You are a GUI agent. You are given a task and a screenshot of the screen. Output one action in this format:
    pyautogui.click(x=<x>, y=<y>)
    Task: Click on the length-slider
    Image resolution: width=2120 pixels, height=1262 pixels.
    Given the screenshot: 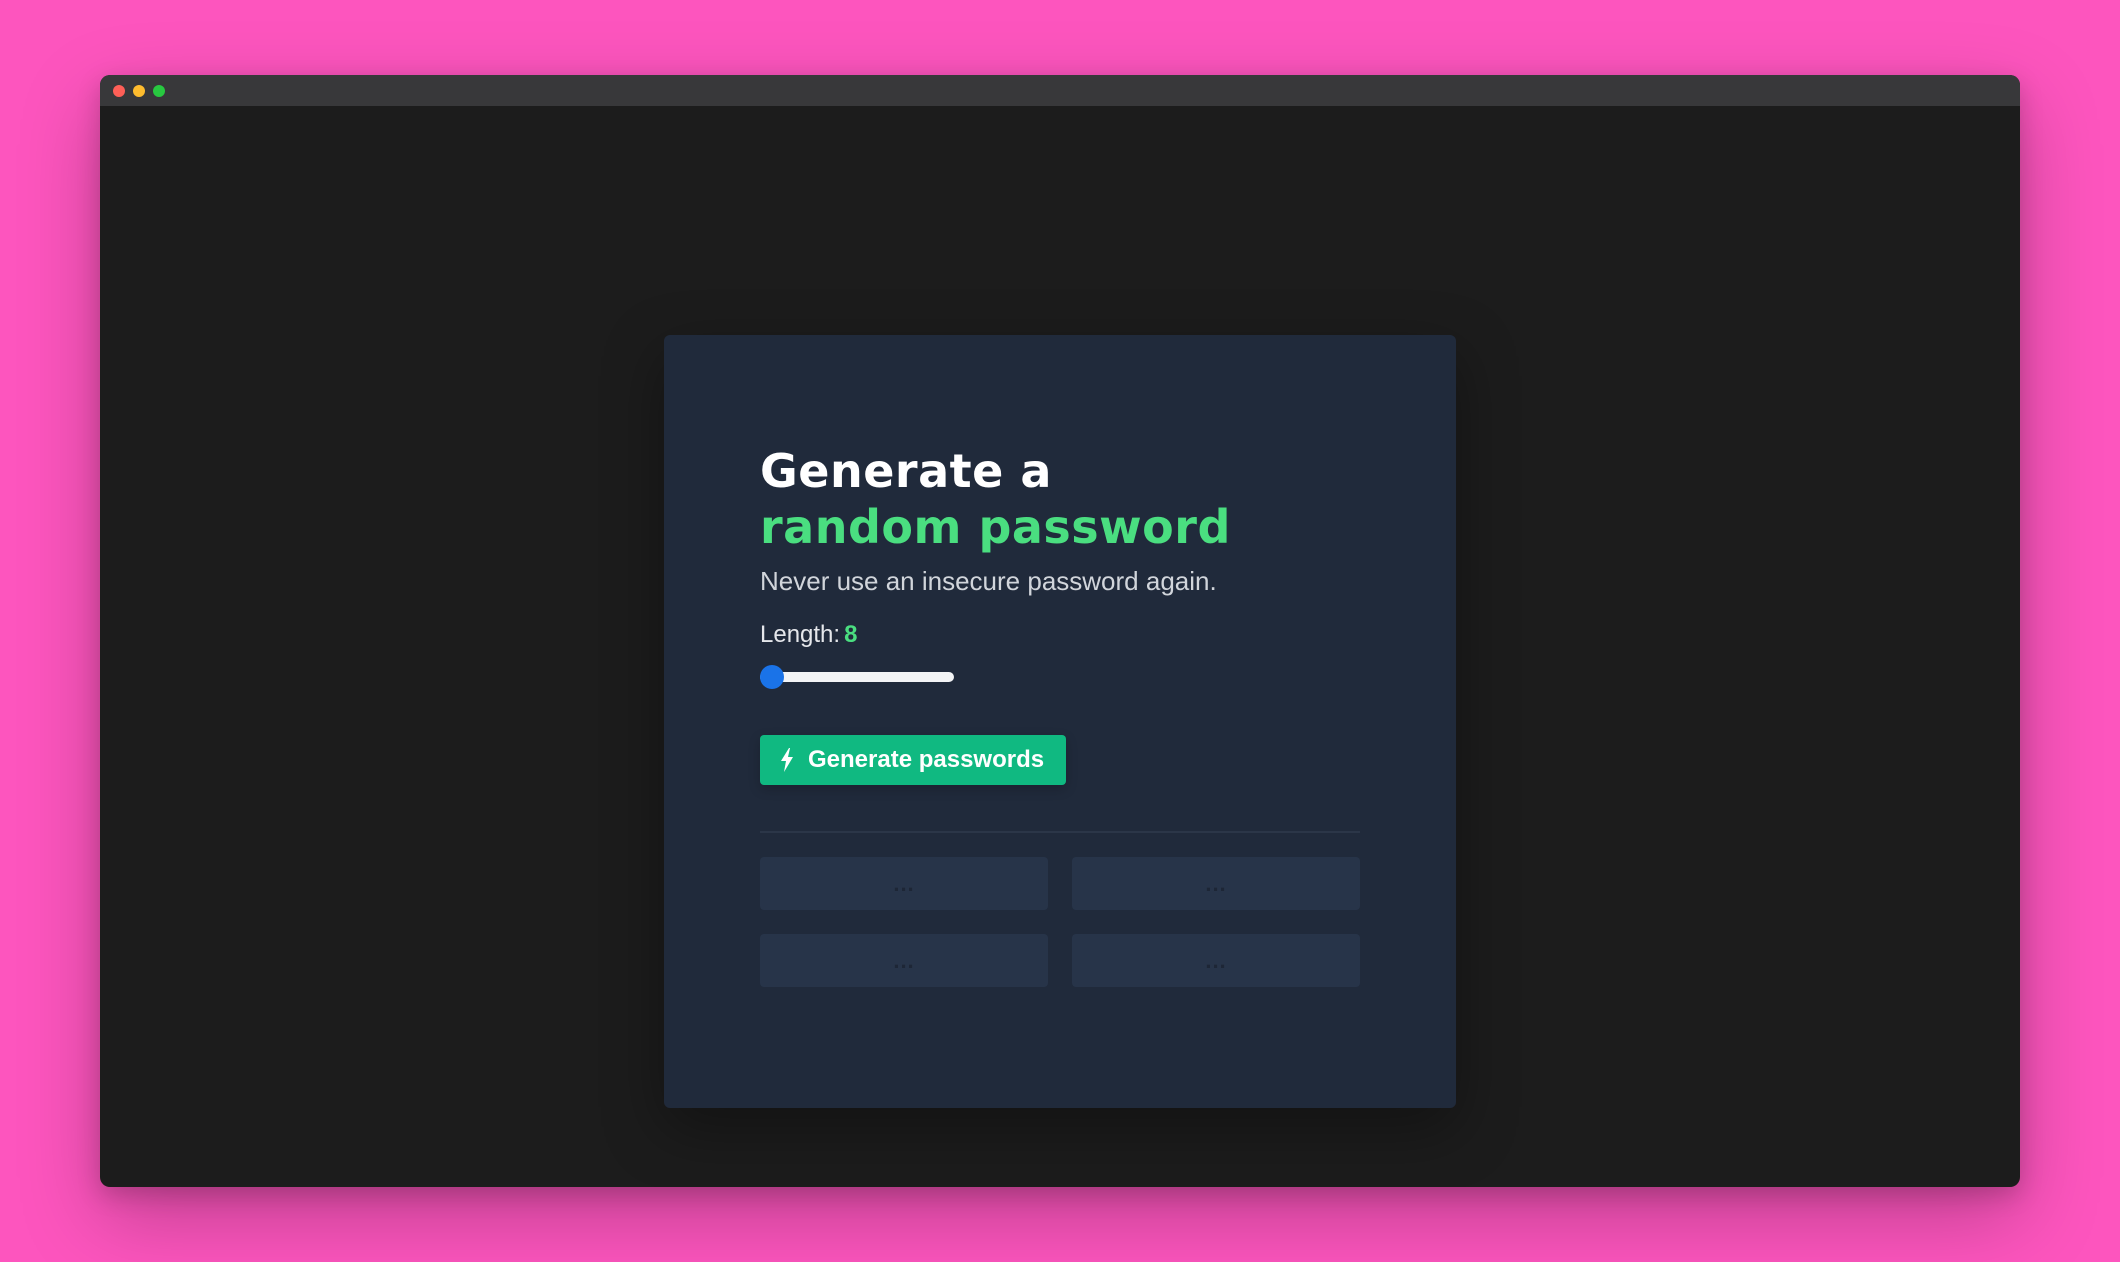 What is the action you would take?
    pyautogui.click(x=857, y=677)
    